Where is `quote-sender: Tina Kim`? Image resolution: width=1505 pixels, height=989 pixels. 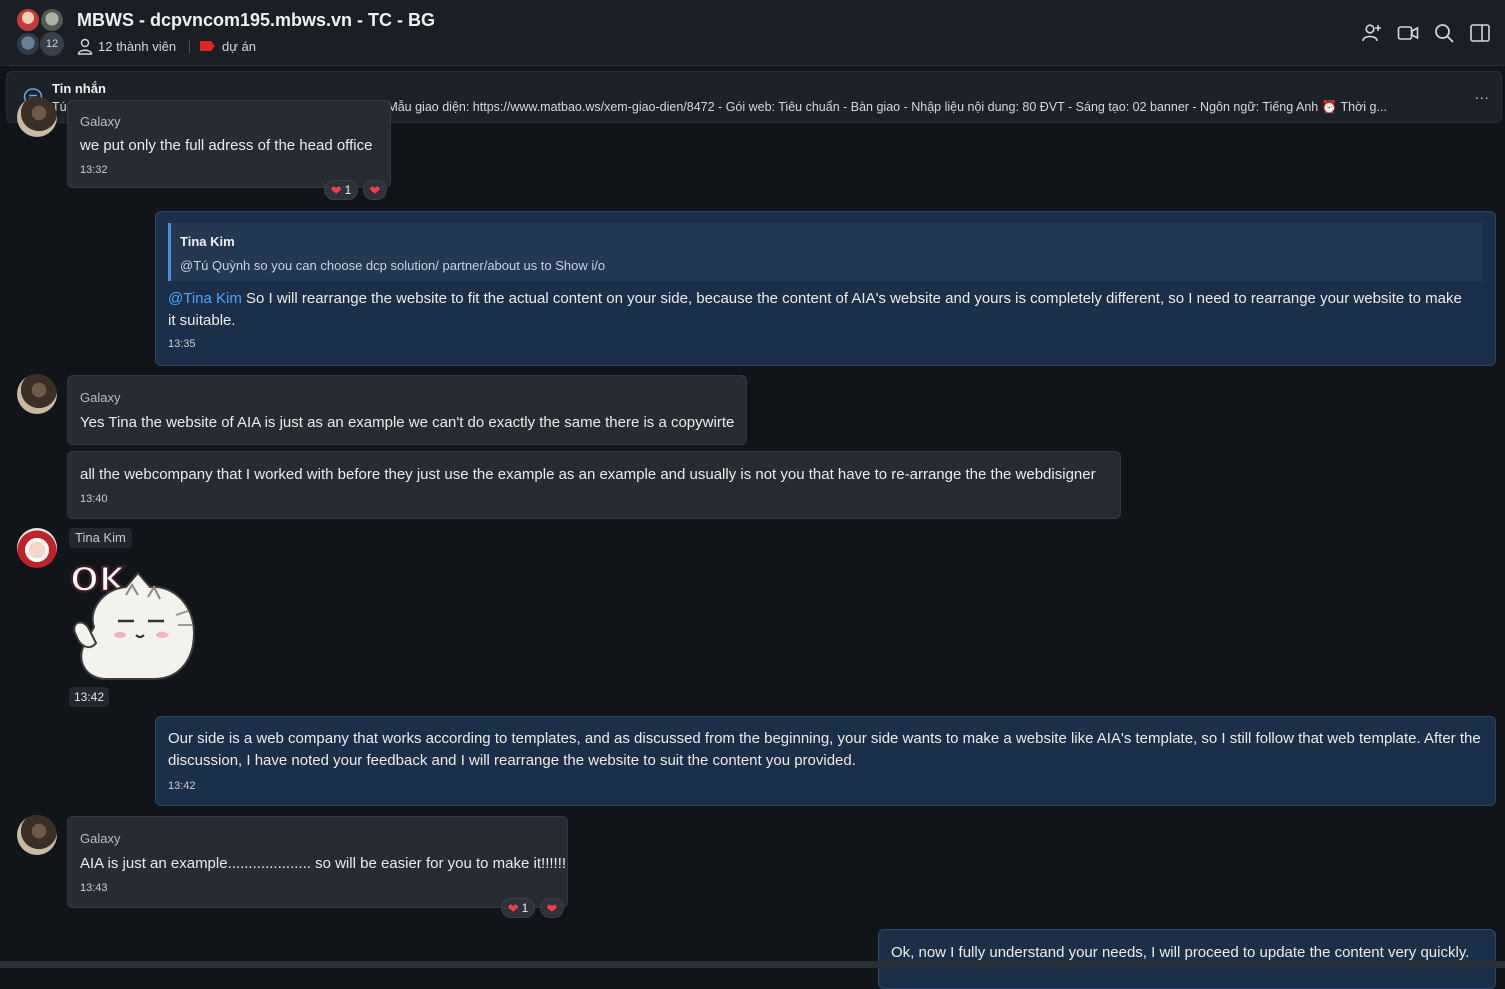 quote-sender: Tina Kim is located at coordinates (207, 241).